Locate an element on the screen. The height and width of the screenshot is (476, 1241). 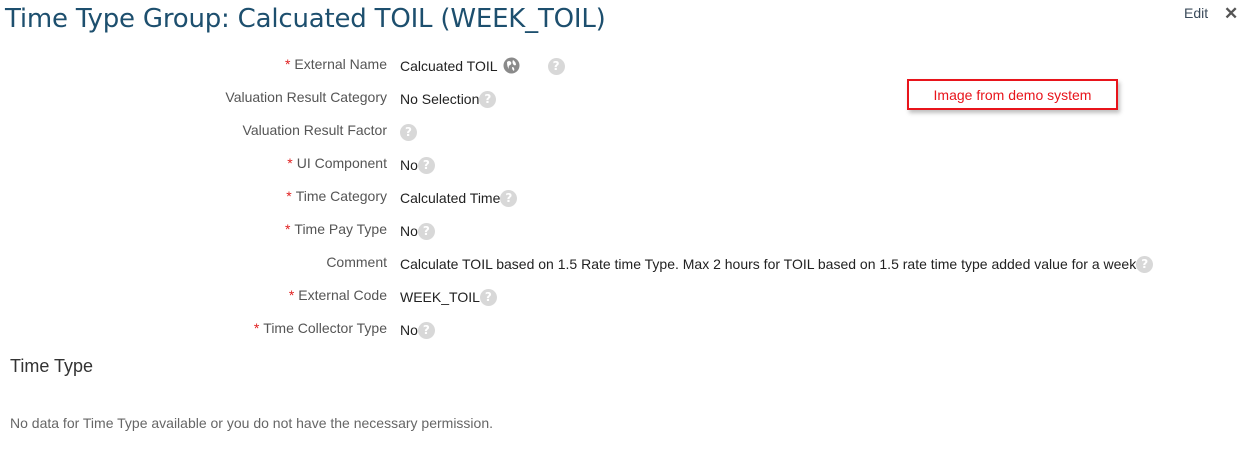
field-value: Calcuated TOIL ? is located at coordinates (482, 65).